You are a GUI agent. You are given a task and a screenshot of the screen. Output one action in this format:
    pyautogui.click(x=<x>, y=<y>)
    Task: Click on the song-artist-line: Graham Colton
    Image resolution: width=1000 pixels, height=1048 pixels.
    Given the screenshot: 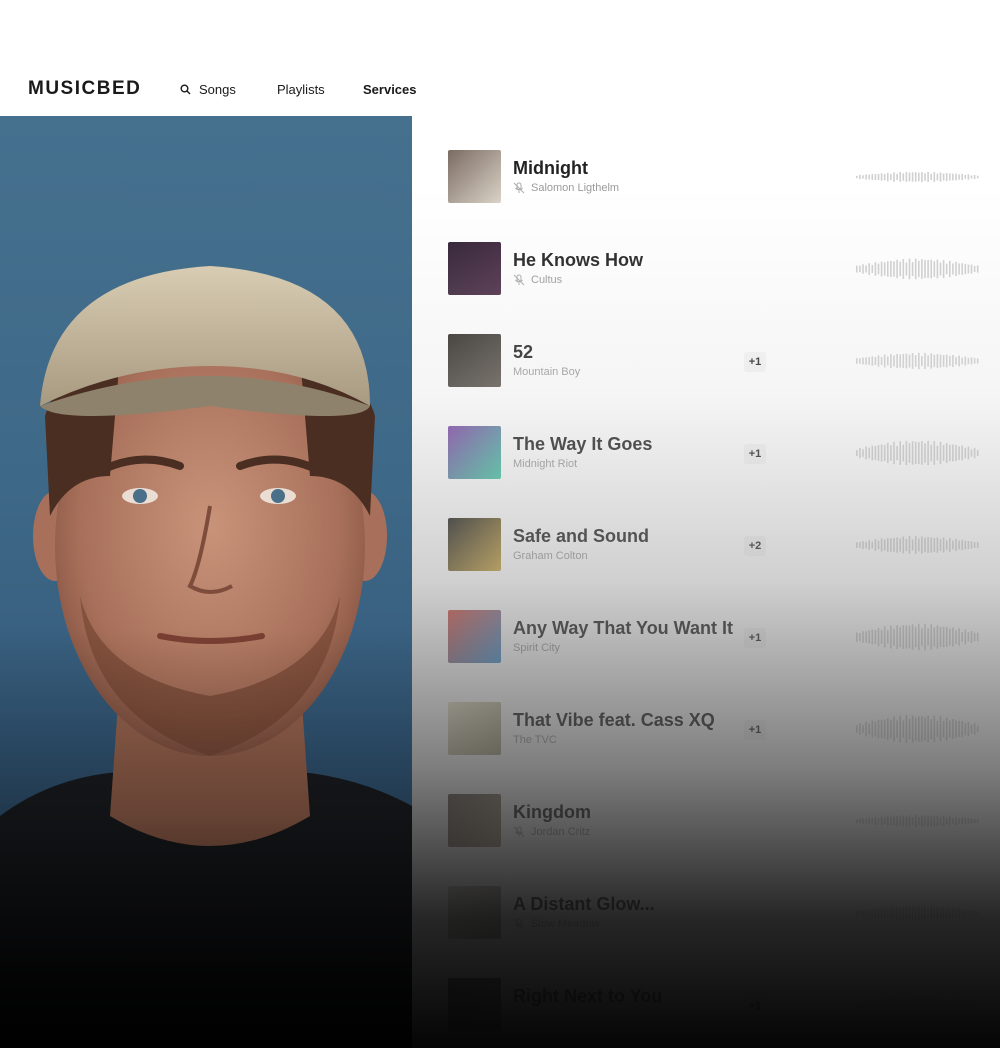 What is the action you would take?
    pyautogui.click(x=550, y=556)
    